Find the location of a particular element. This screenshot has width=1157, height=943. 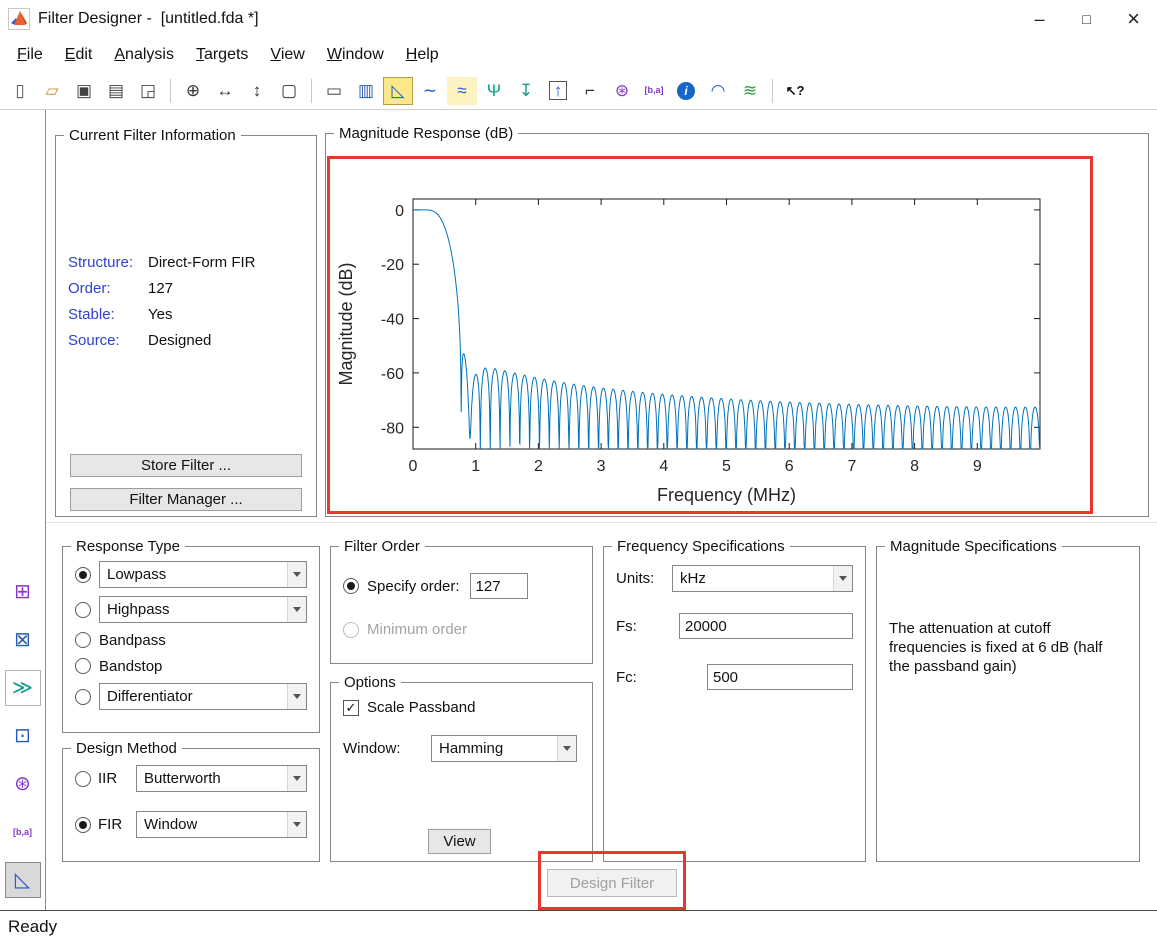

save-session-icon: ▣ is located at coordinates (84, 91).